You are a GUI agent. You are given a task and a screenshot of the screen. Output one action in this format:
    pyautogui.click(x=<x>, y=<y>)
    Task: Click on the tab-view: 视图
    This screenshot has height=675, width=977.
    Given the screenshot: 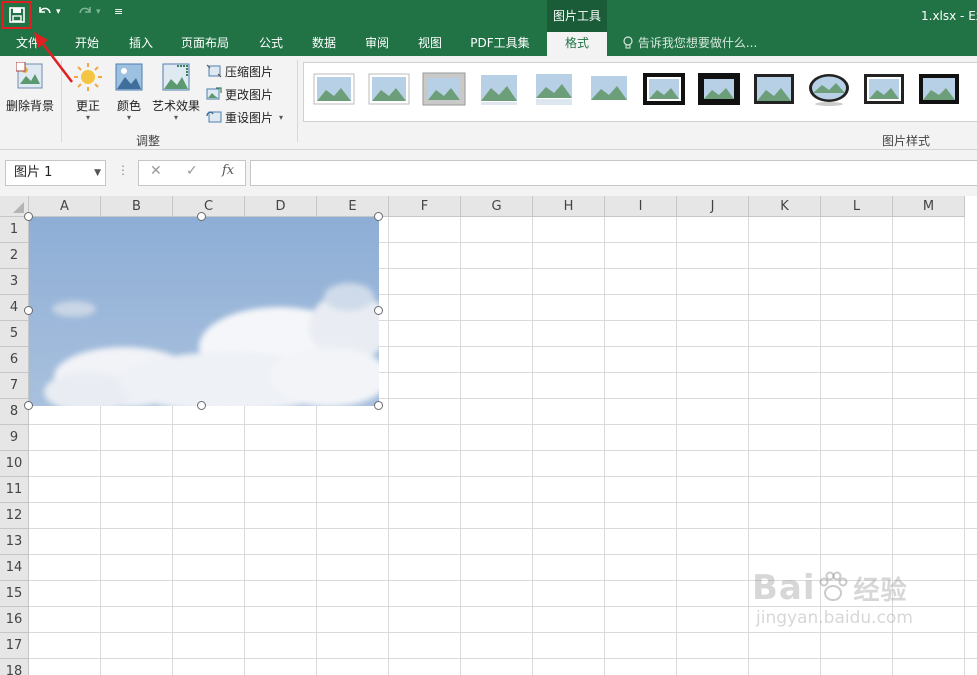 What is the action you would take?
    pyautogui.click(x=430, y=44)
    